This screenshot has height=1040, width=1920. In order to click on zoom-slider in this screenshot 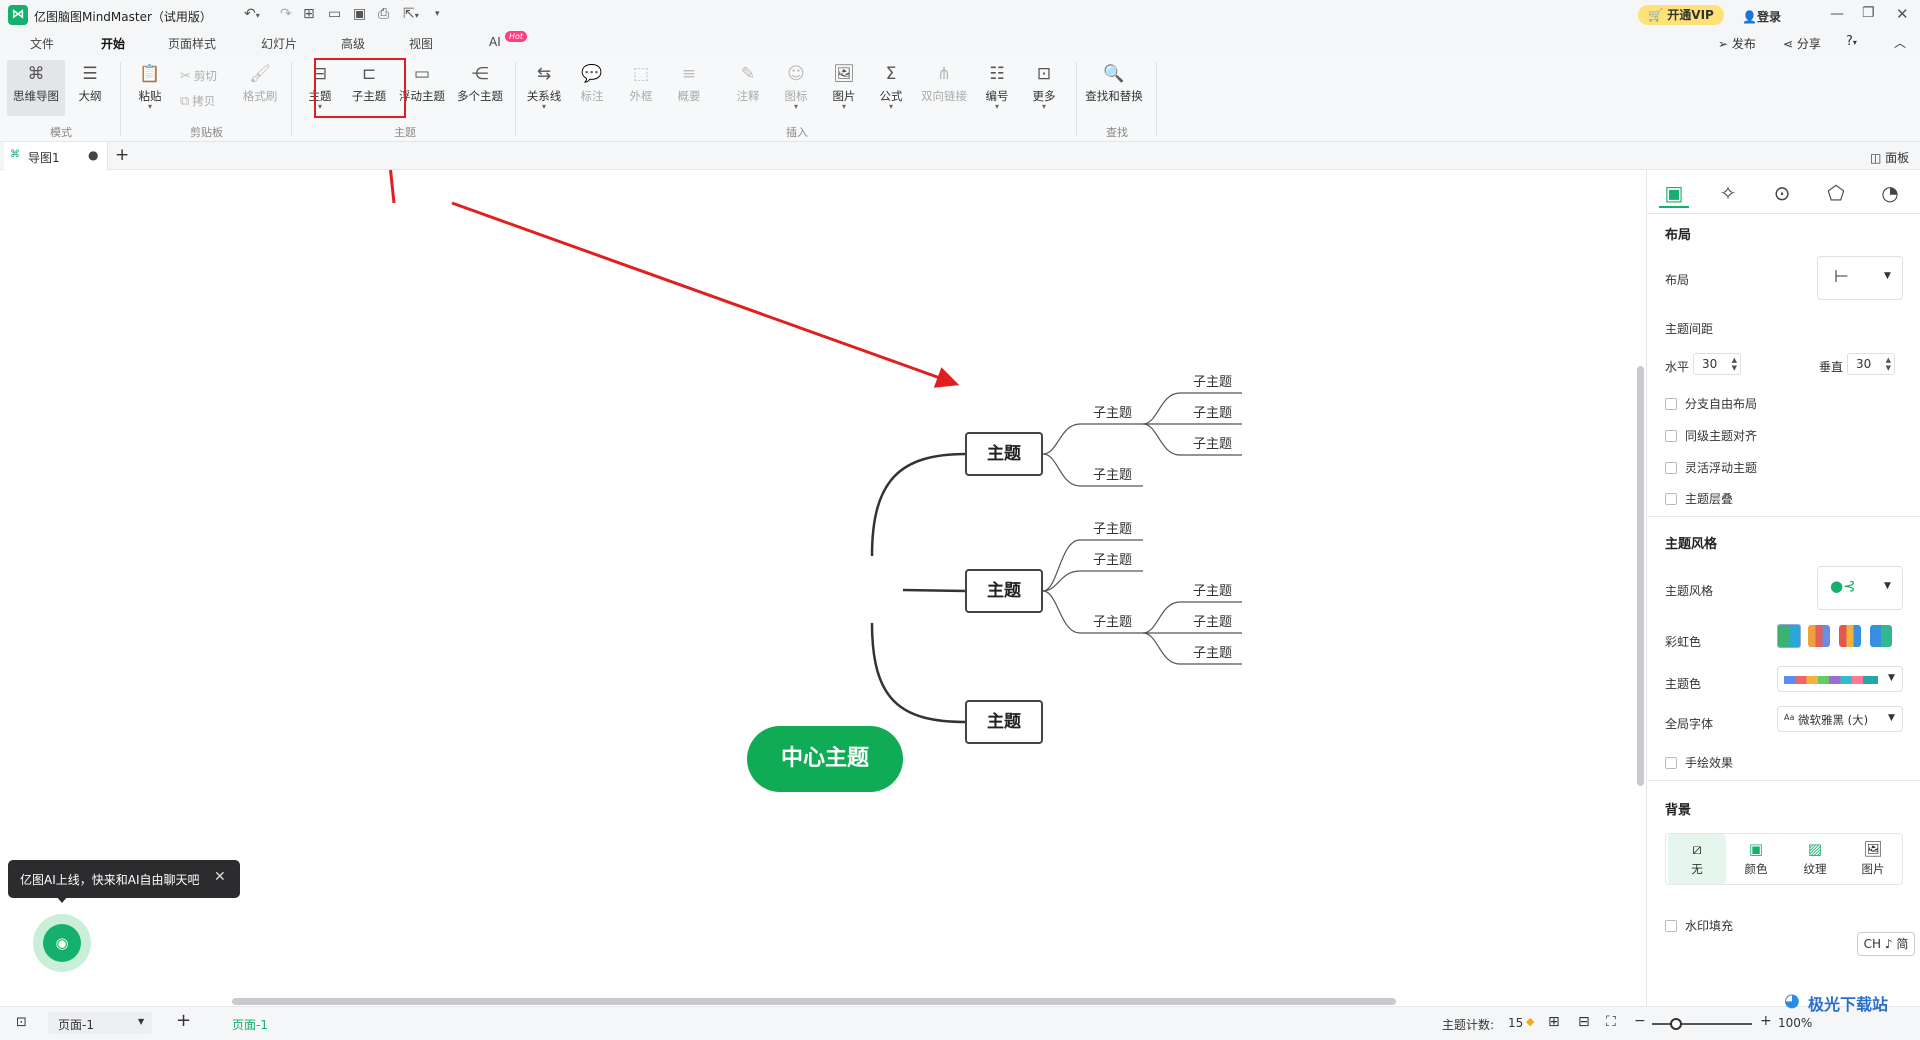, I will do `click(1702, 1024)`.